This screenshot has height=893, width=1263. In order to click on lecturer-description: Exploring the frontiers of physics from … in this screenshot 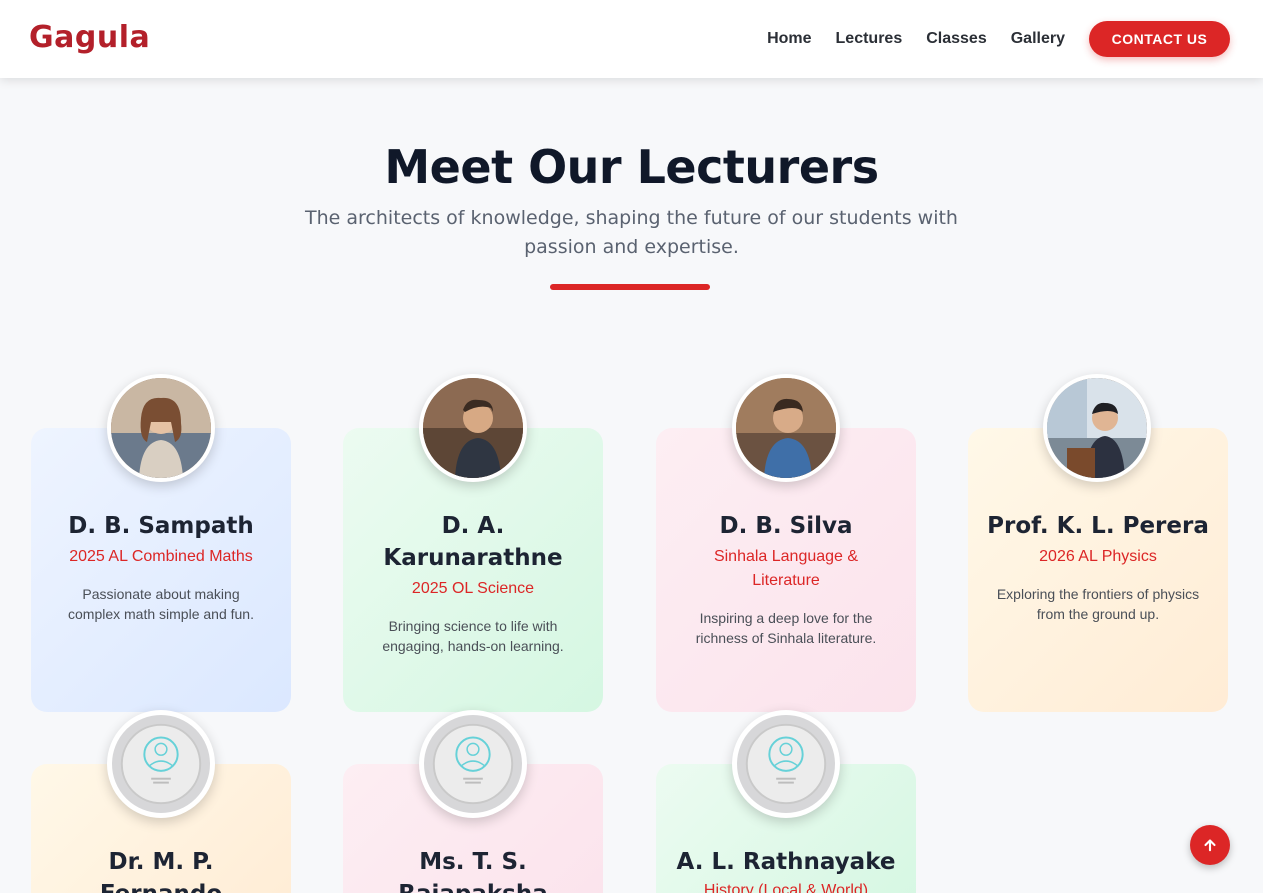, I will do `click(1098, 604)`.